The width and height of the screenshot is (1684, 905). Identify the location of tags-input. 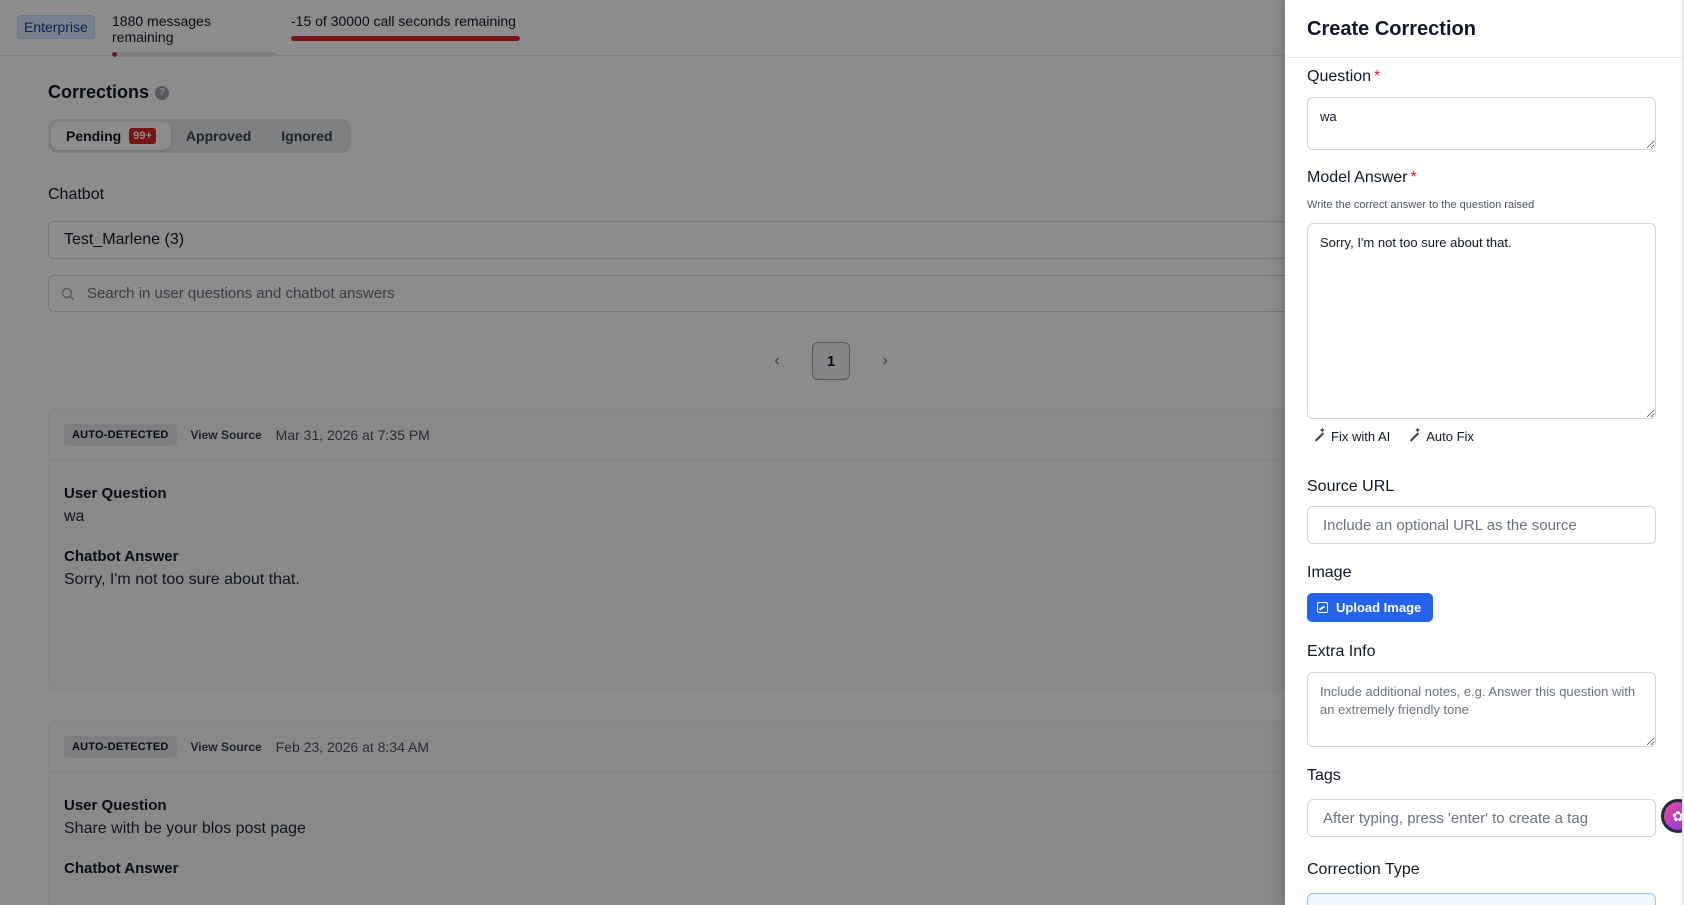
(1481, 818).